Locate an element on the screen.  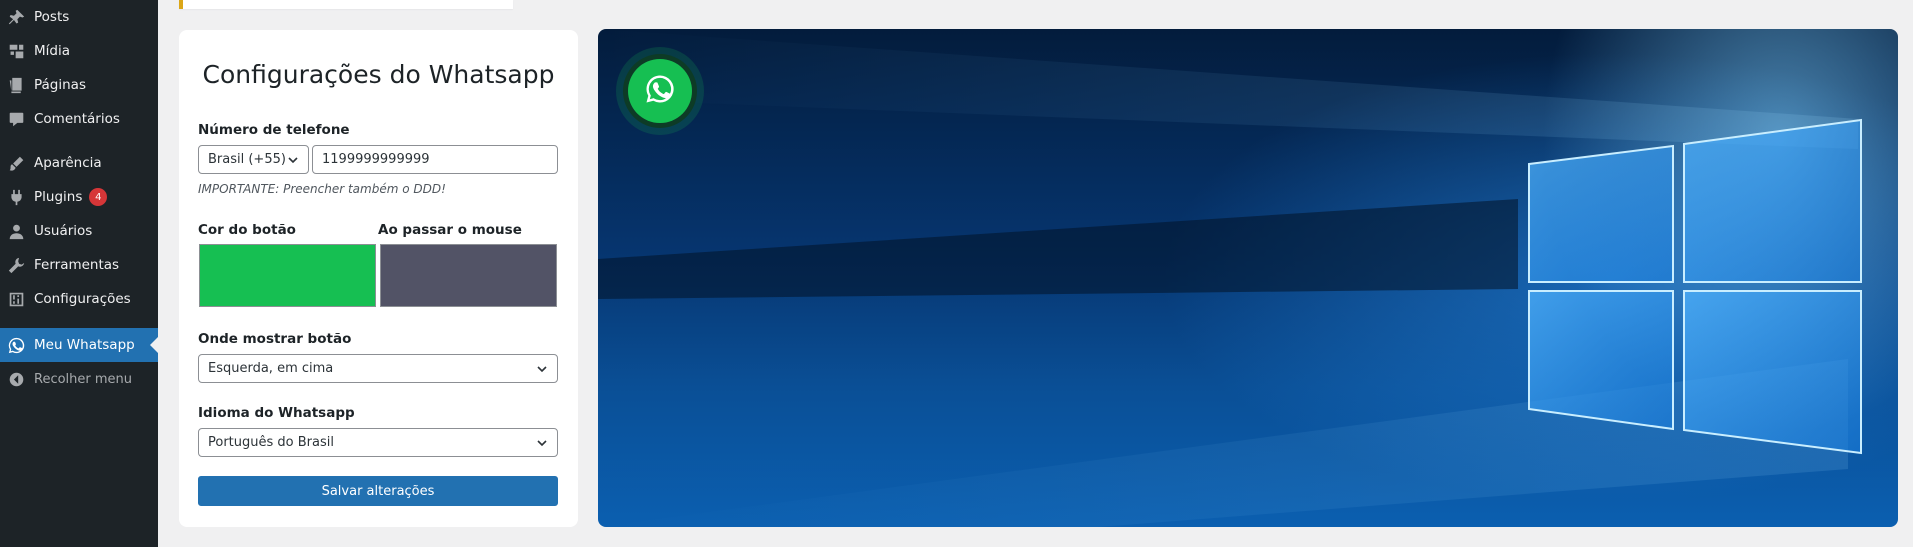
sidebar-item-label: Meu Whatsapp is located at coordinates (84, 345).